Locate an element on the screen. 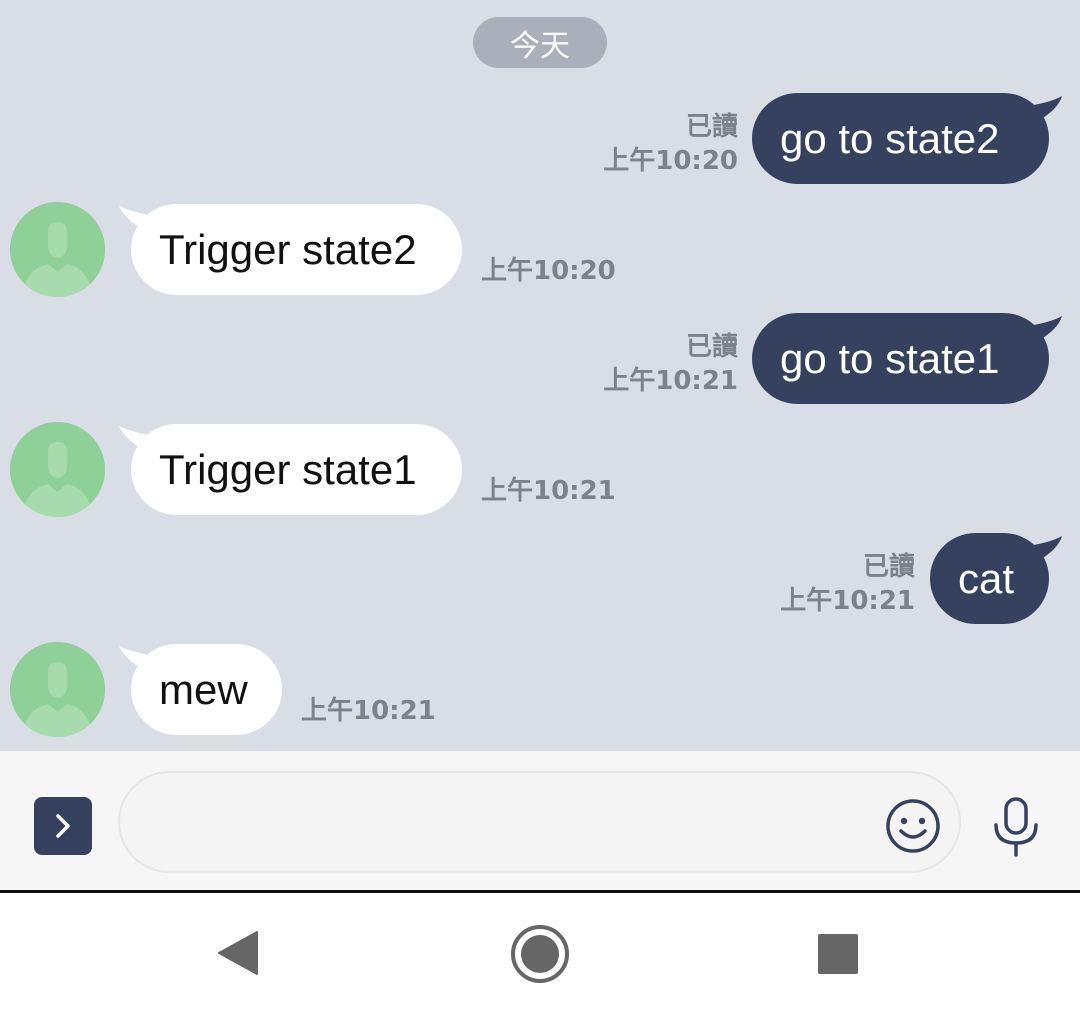 This screenshot has width=1080, height=1017. smiley-icon is located at coordinates (913, 826).